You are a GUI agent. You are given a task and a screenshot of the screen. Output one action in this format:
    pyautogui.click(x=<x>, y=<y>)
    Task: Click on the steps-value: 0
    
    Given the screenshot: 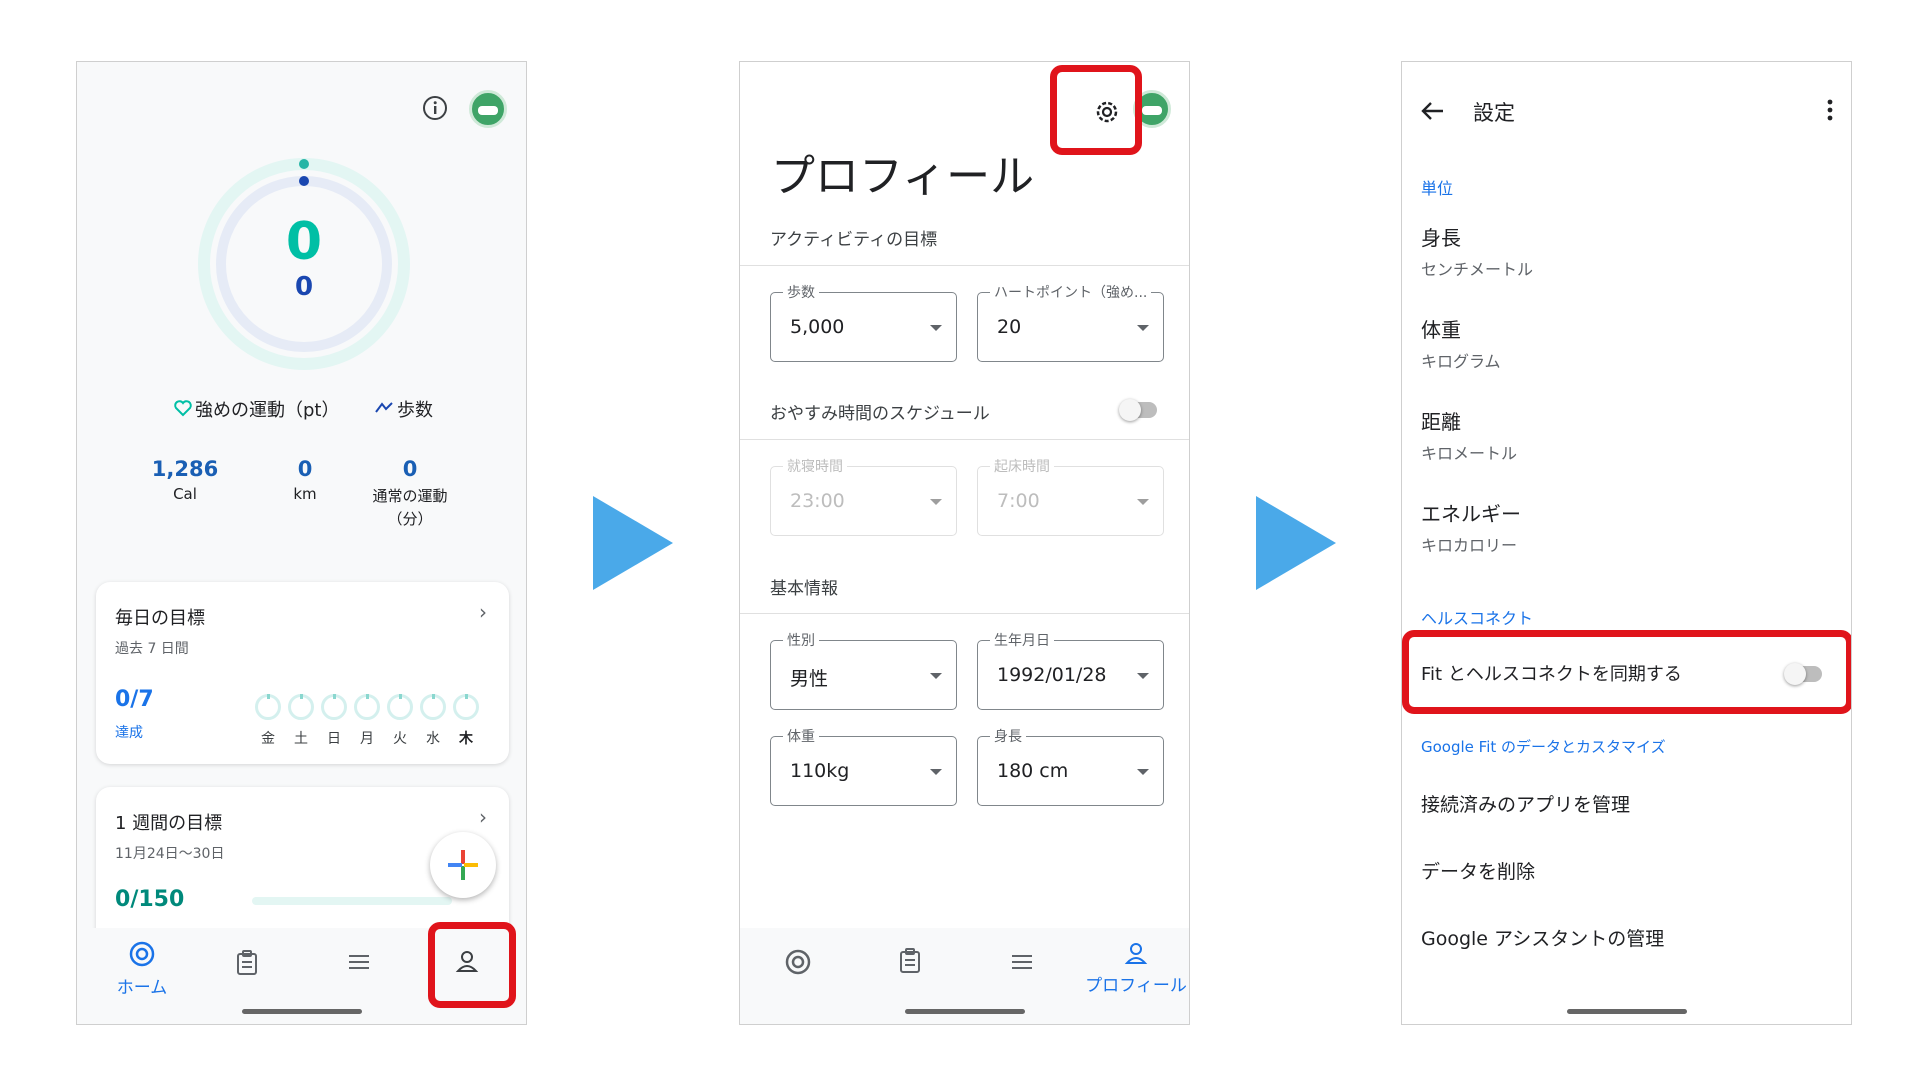 What is the action you would take?
    pyautogui.click(x=304, y=287)
    